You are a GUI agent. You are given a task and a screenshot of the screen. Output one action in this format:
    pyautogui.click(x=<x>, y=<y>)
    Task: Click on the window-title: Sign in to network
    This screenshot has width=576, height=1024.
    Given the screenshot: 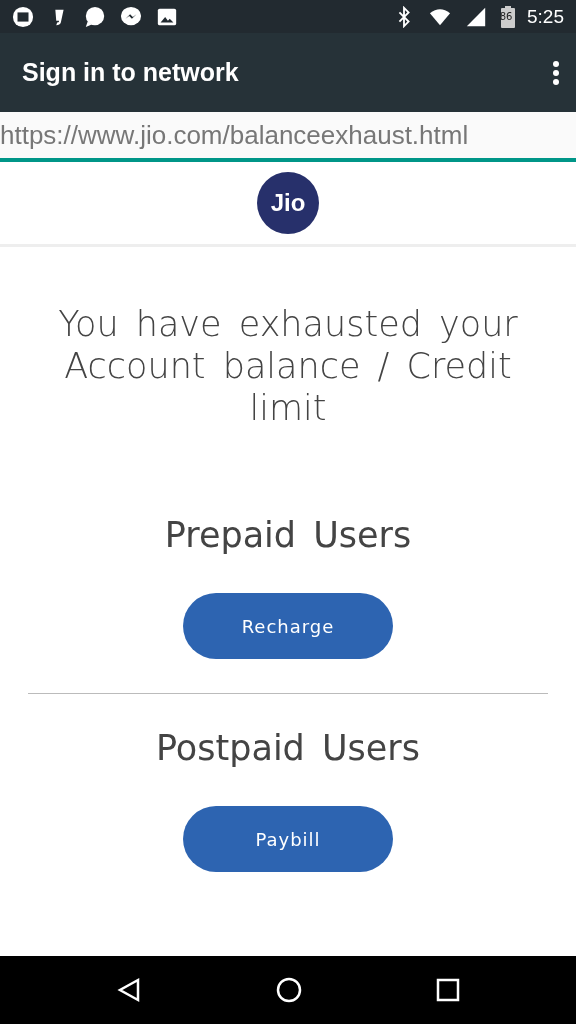 What is the action you would take?
    pyautogui.click(x=131, y=72)
    